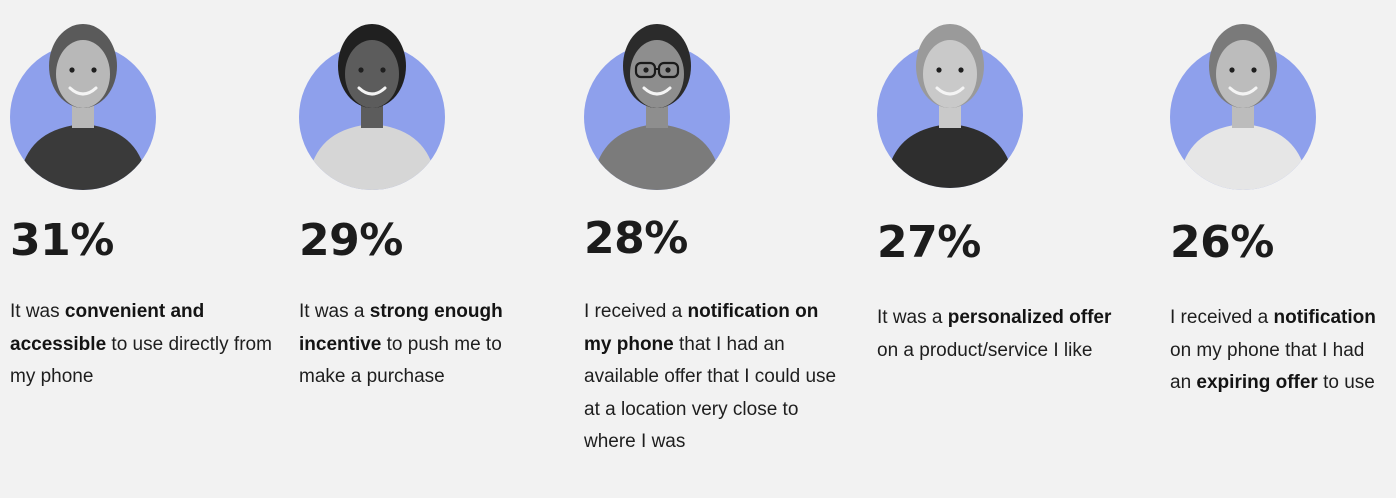  I want to click on stat-percentage: 27%, so click(929, 242).